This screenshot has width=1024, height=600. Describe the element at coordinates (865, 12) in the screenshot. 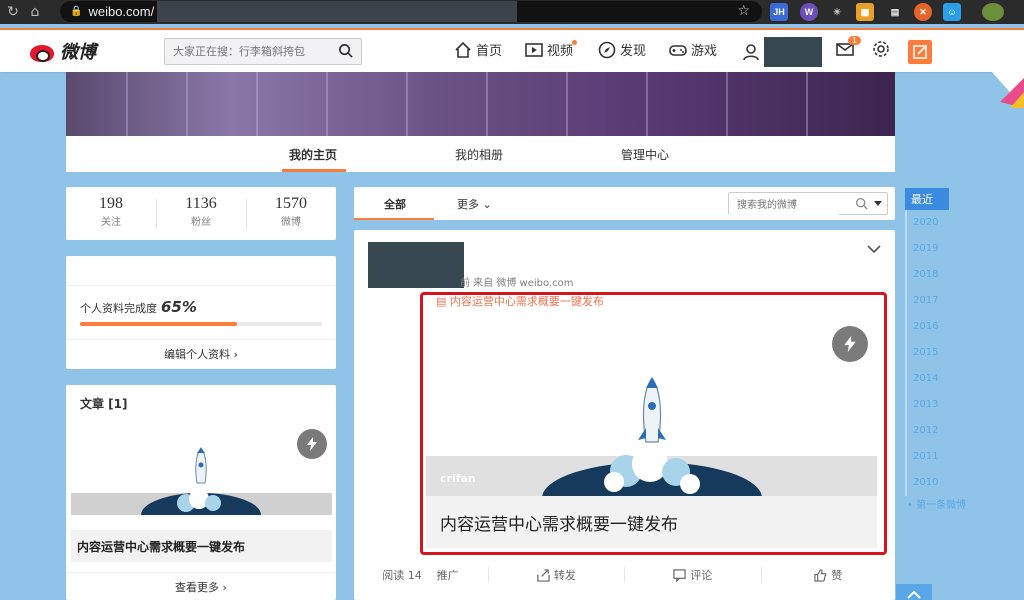

I see `extension-orange-icon: ▦` at that location.